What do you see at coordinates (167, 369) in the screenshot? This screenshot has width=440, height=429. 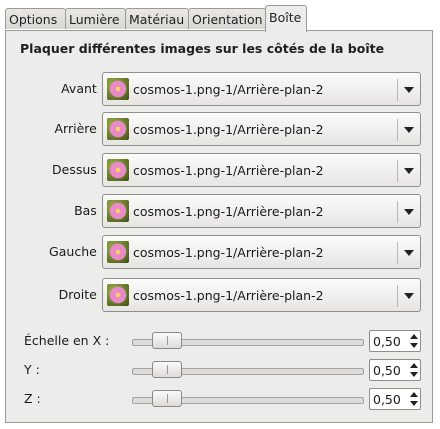 I see `scale-y-slider-handle` at bounding box center [167, 369].